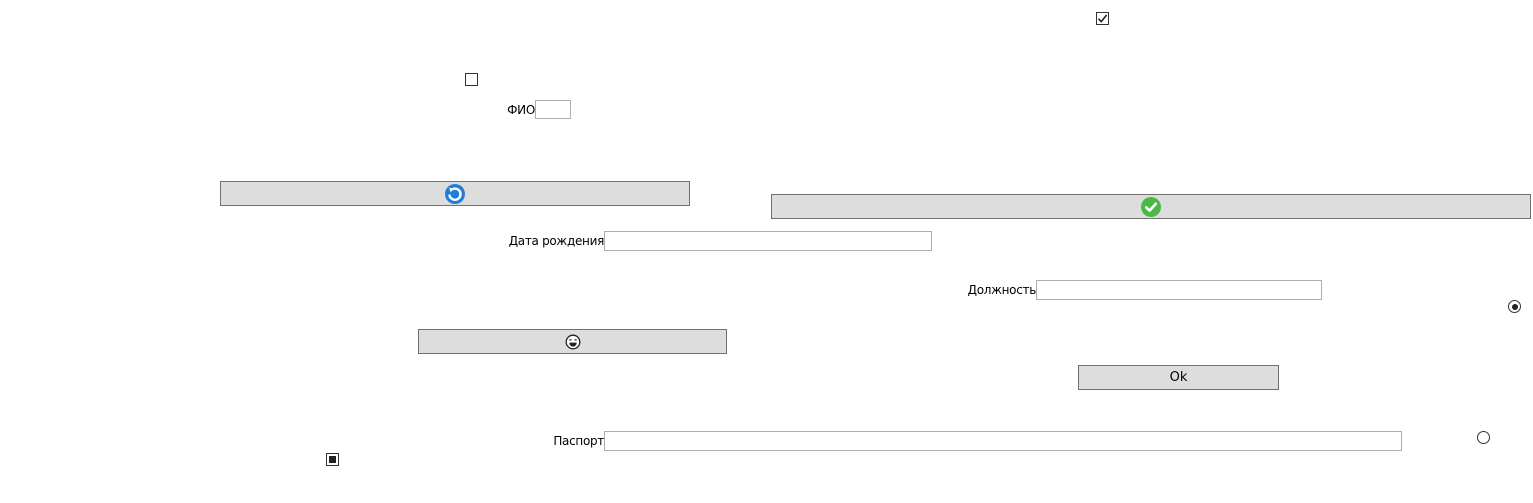  What do you see at coordinates (1483, 437) in the screenshot?
I see `radio-lower` at bounding box center [1483, 437].